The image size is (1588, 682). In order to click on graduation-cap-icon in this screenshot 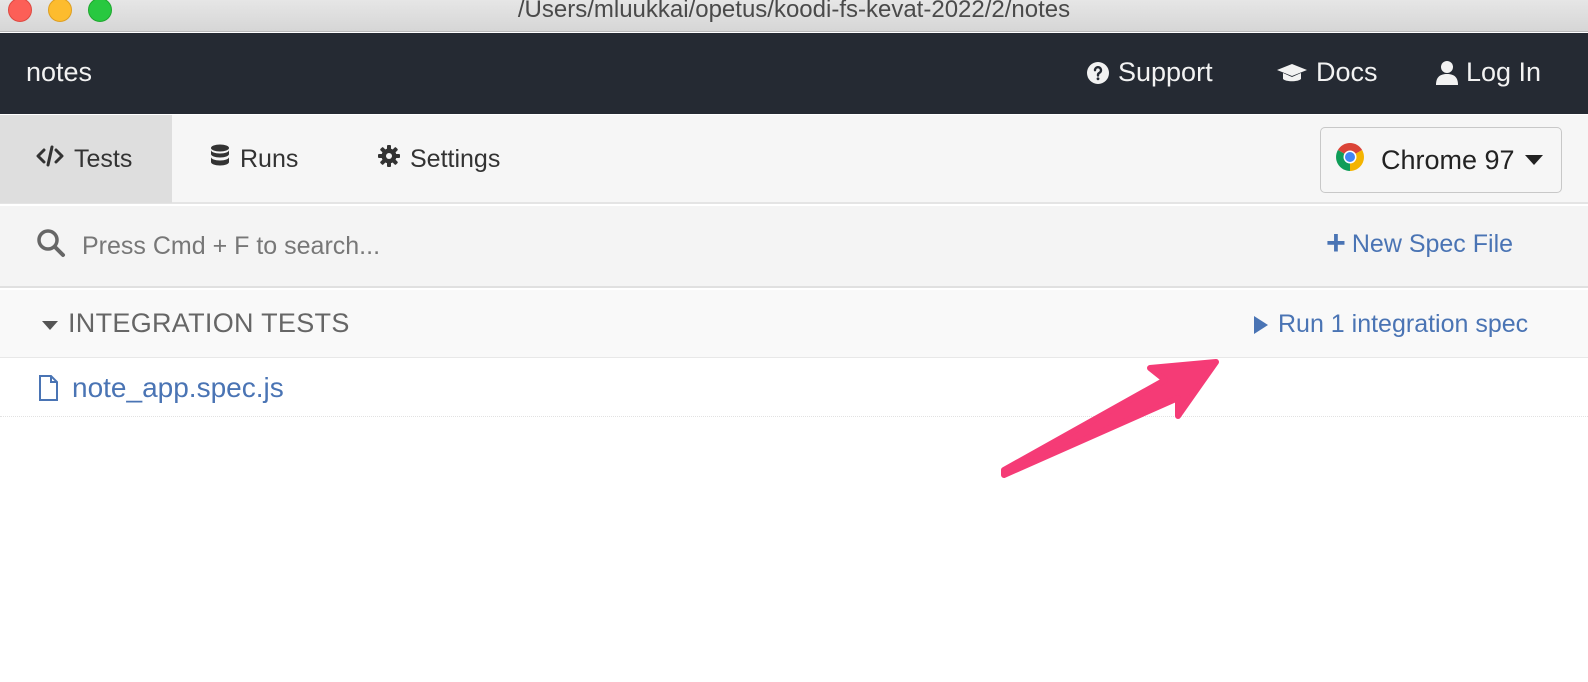, I will do `click(1292, 73)`.